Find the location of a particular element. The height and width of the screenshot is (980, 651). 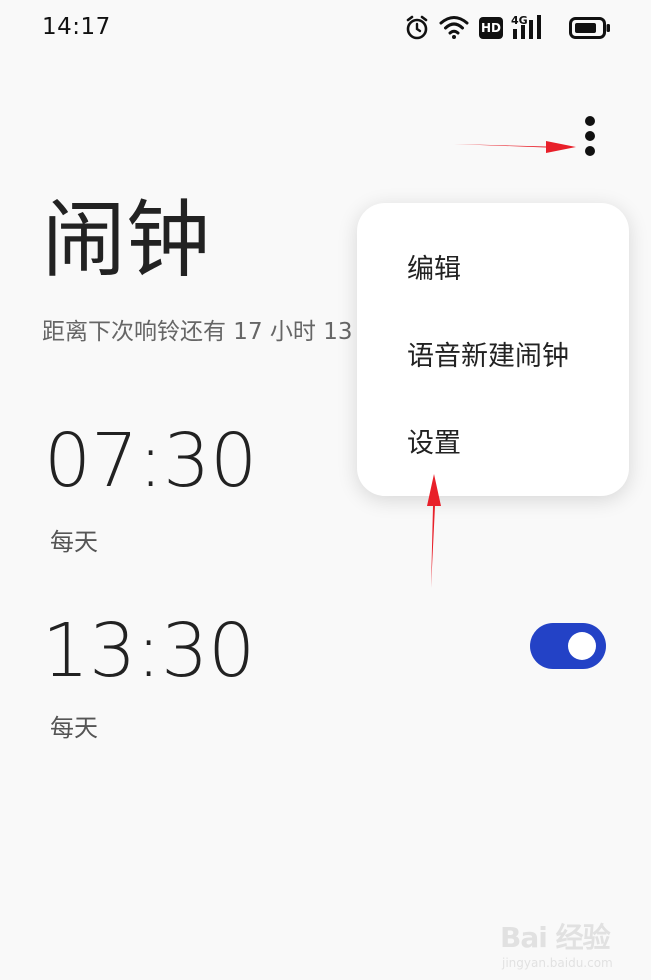

watermark: Bai 经验 jingyan.baidu.com is located at coordinates (570, 942).